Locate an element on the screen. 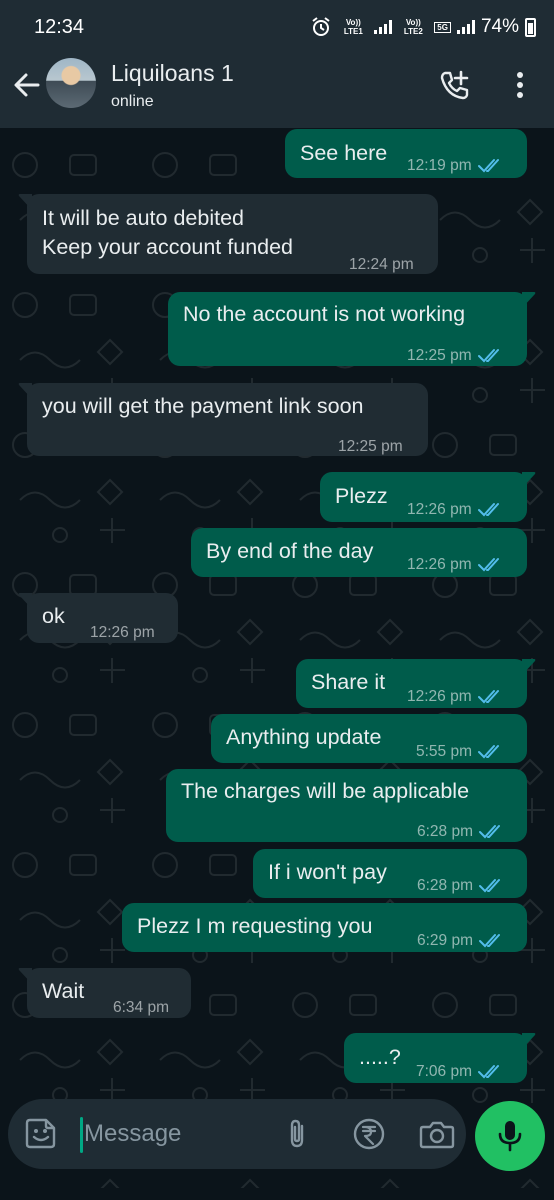  message-bubble-outgoing: If i won't pay 6:28 pm is located at coordinates (390, 873).